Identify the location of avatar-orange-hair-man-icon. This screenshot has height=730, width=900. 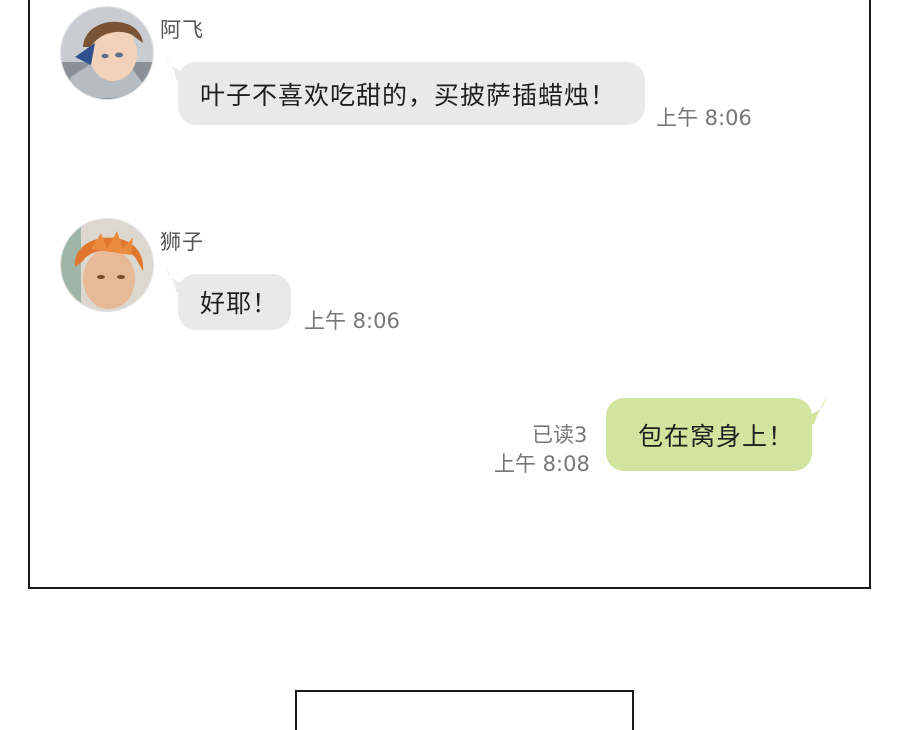
(107, 265).